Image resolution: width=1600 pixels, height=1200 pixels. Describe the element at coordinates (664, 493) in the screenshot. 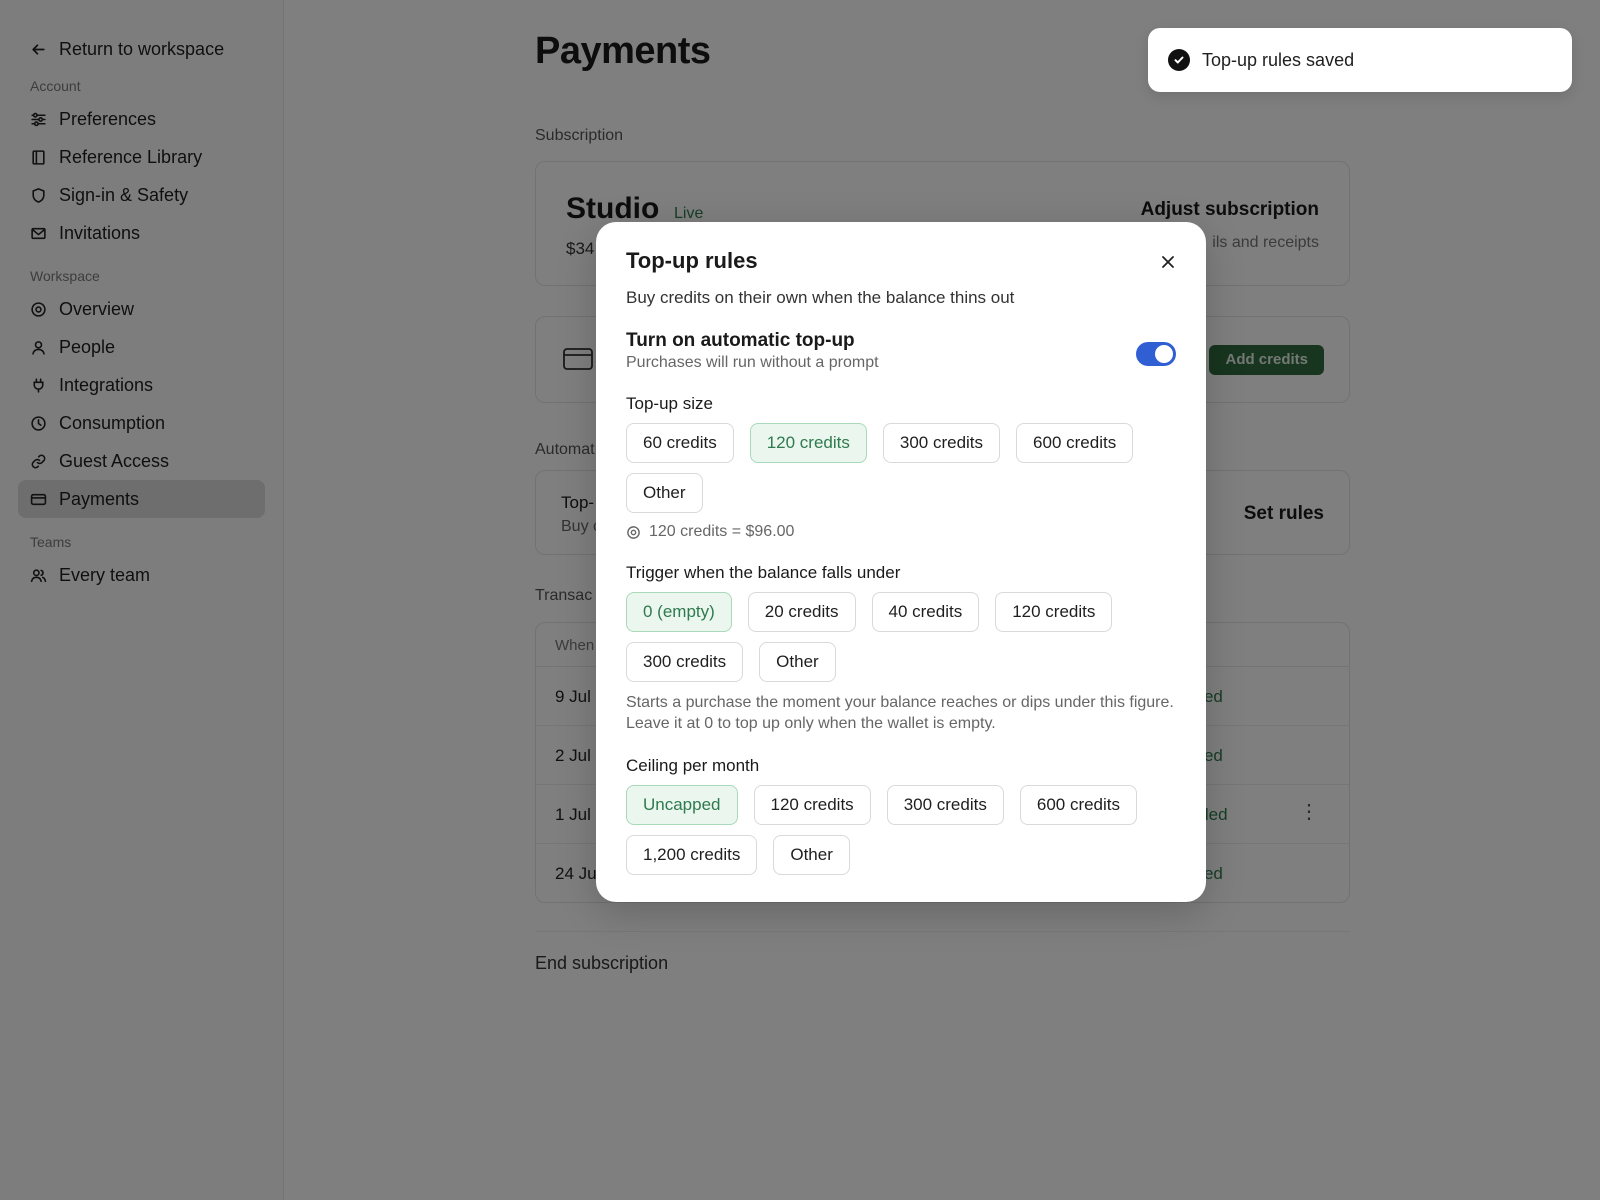

I see `topup-size-option: Other` at that location.